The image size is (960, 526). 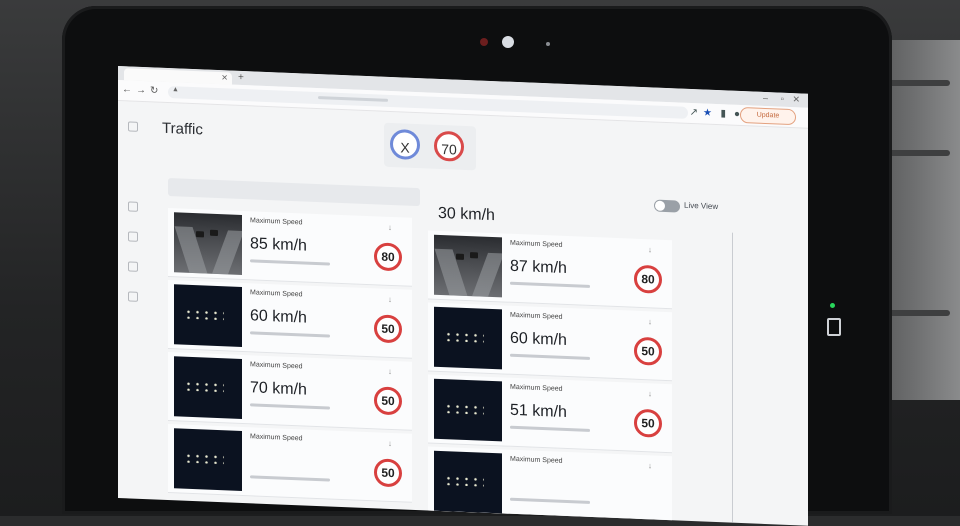 What do you see at coordinates (548, 44) in the screenshot?
I see `sensor-dot` at bounding box center [548, 44].